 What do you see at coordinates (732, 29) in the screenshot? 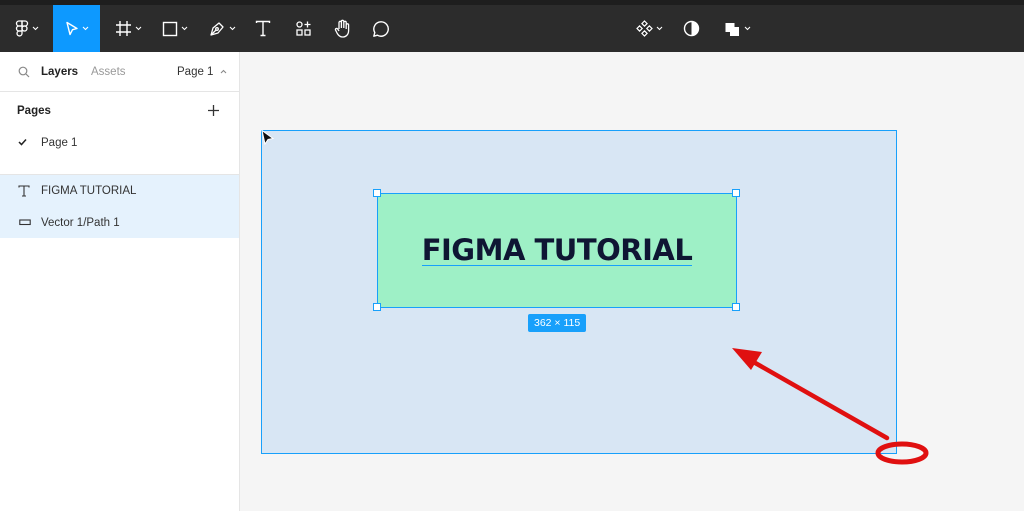
I see `boolean-union-icon` at bounding box center [732, 29].